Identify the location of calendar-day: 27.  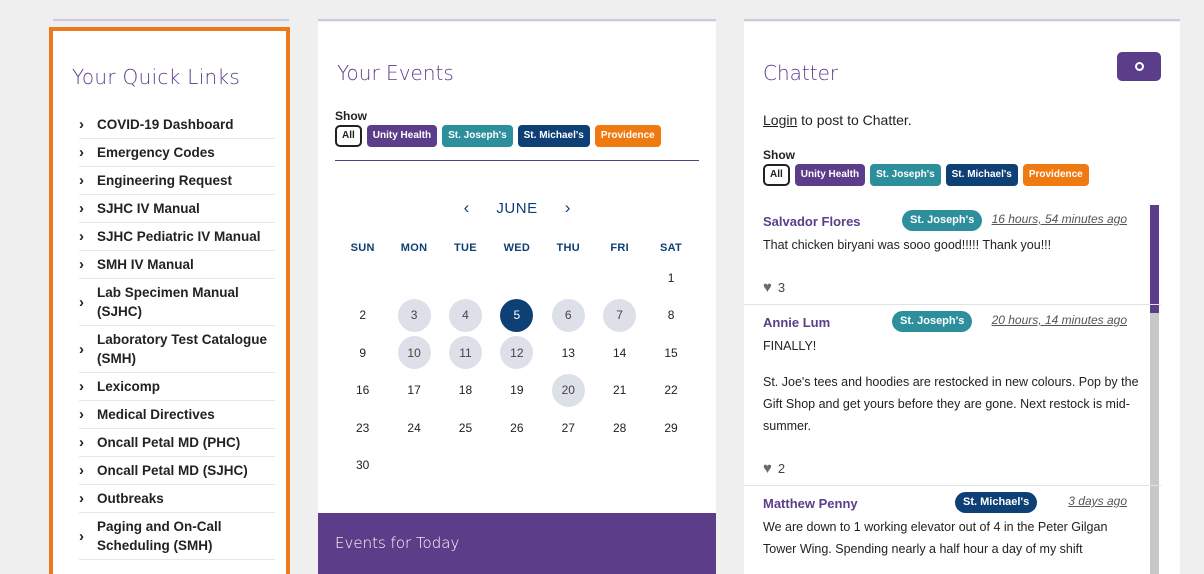
(568, 427).